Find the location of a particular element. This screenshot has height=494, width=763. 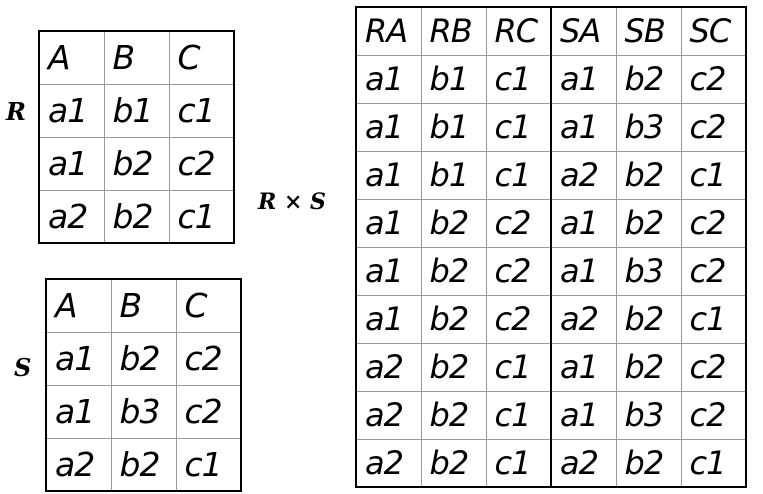

relation-r-table: A B Ca1 b1 c1 a1 b2 c2 a2 b2 c1 is located at coordinates (136, 137).